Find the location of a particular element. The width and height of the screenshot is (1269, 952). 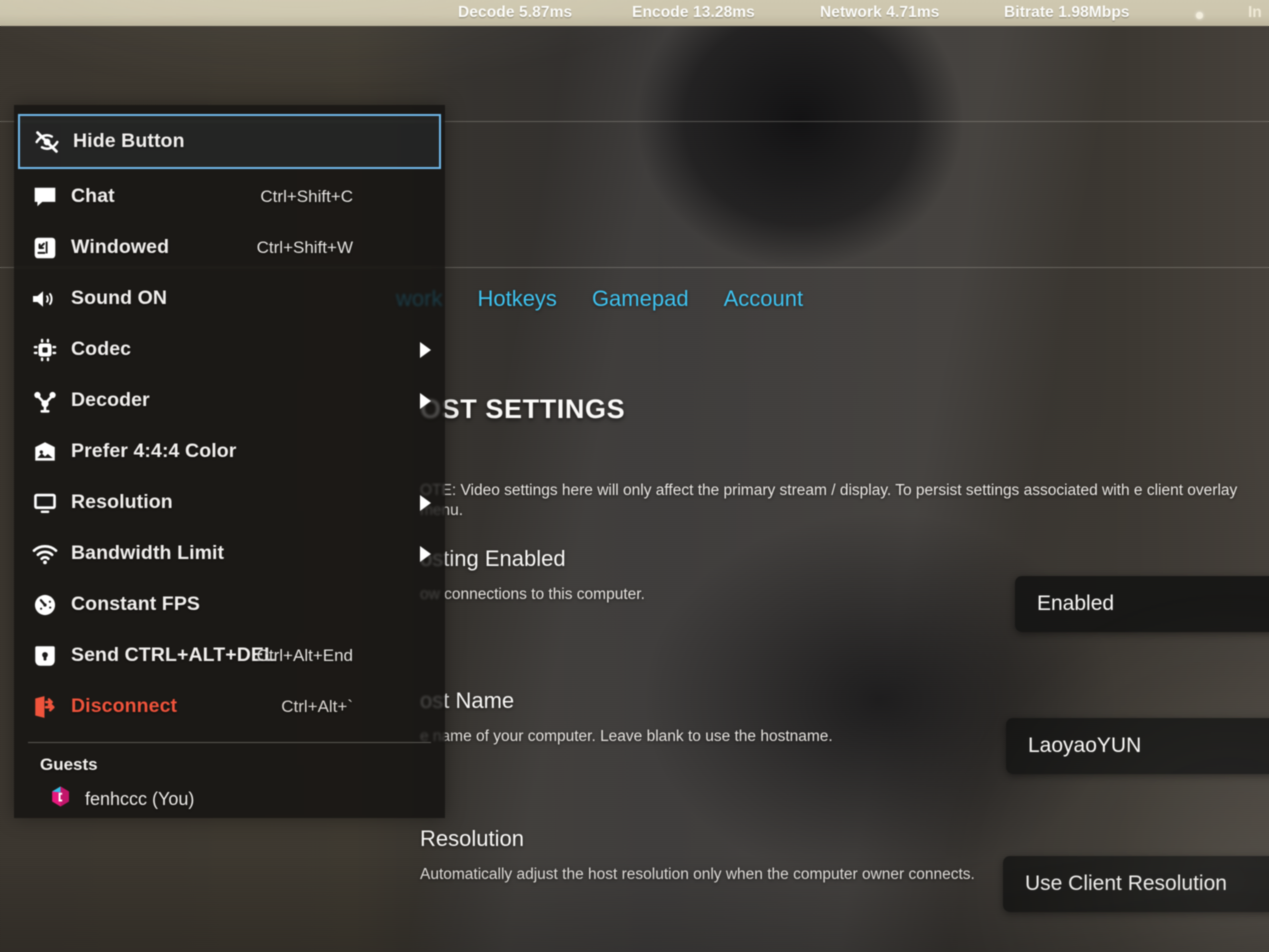

image-icon is located at coordinates (45, 452).